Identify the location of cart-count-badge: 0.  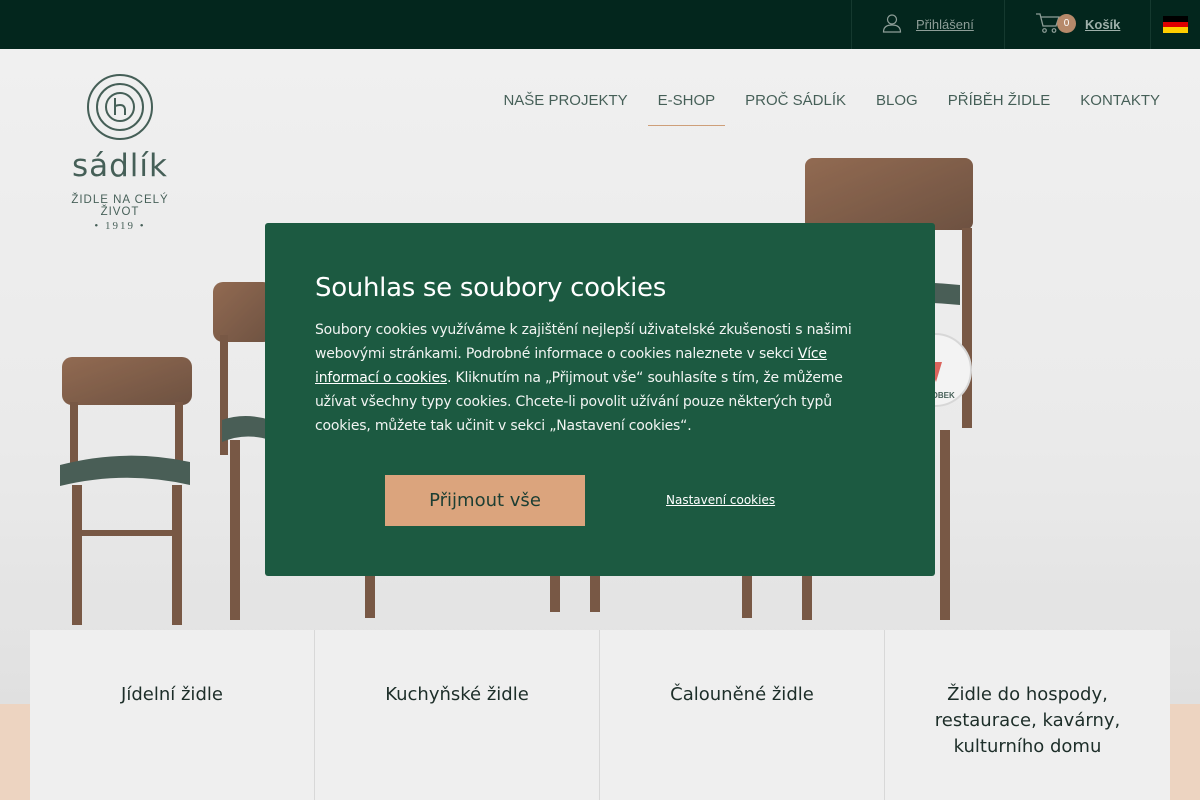
(1066, 23).